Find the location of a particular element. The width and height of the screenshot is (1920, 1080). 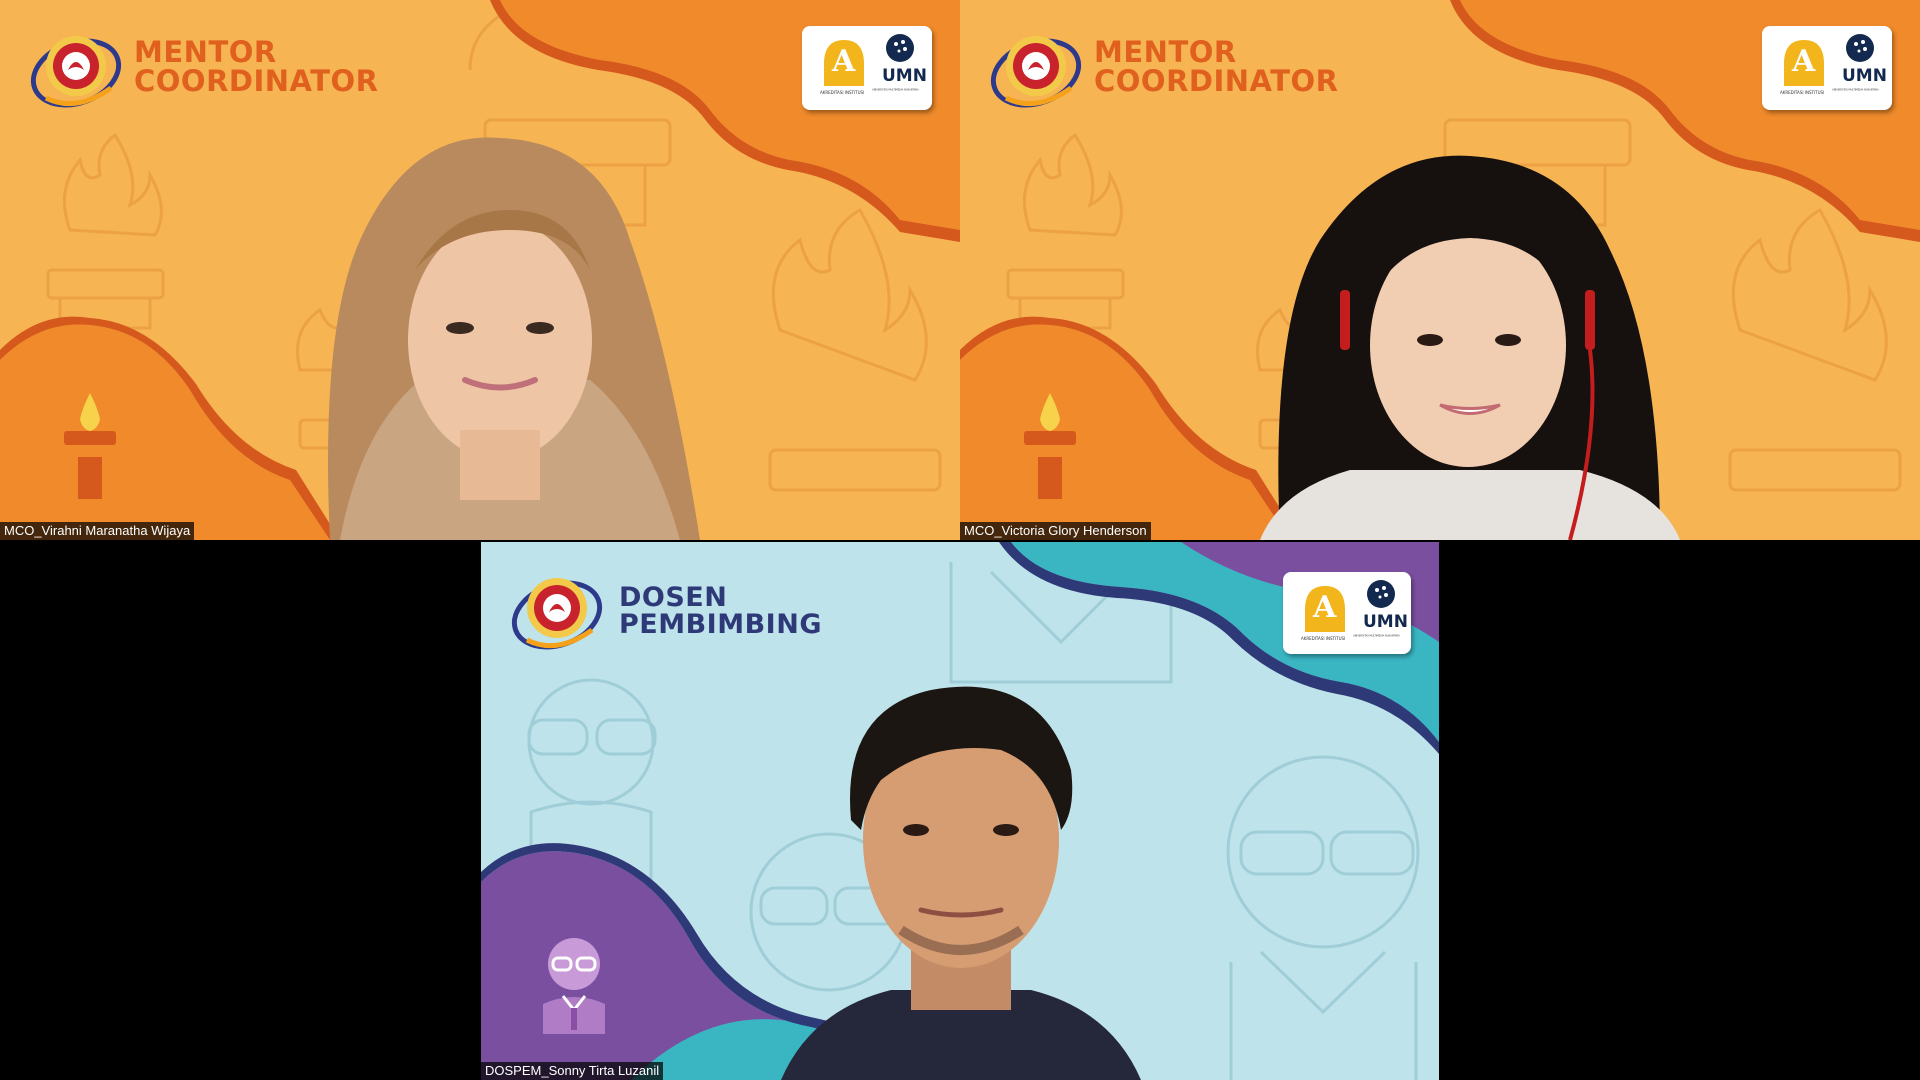

background-title: DOSEN PEMBIMBING is located at coordinates (720, 611).